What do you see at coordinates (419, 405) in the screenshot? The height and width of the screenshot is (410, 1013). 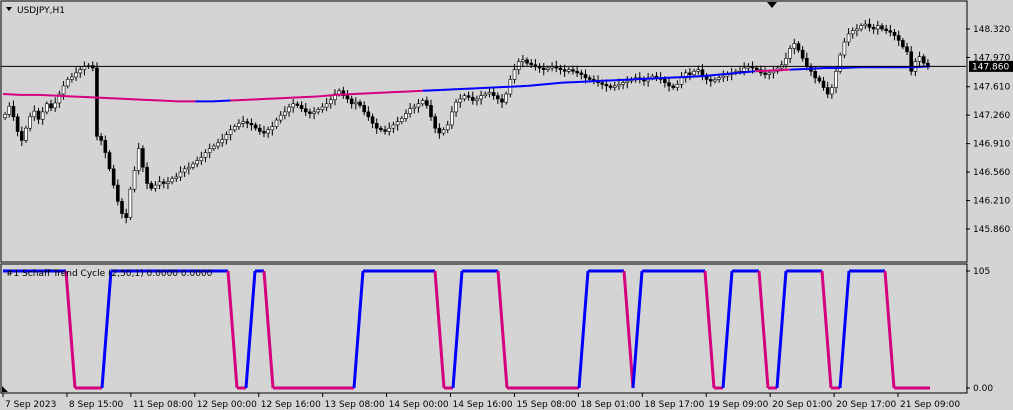 I see `x-tick-label: 14 Sep 00:00` at bounding box center [419, 405].